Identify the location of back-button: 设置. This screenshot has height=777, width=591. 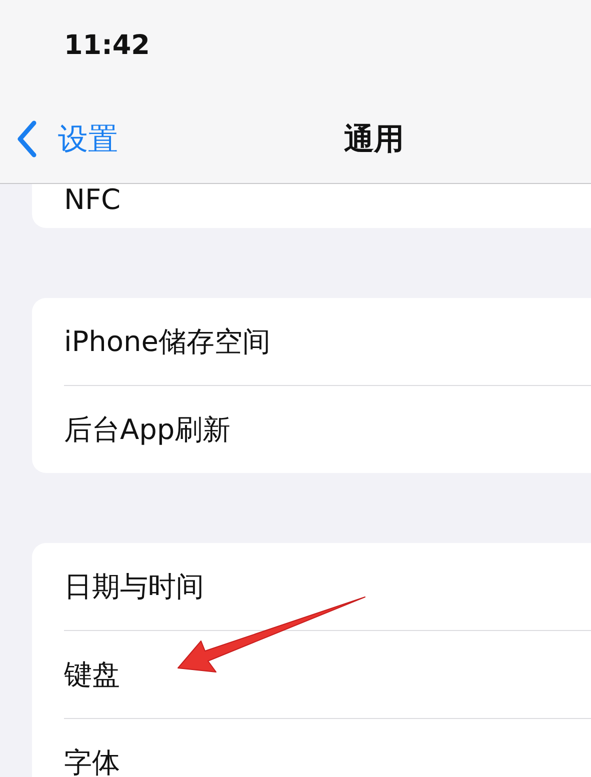
(67, 139).